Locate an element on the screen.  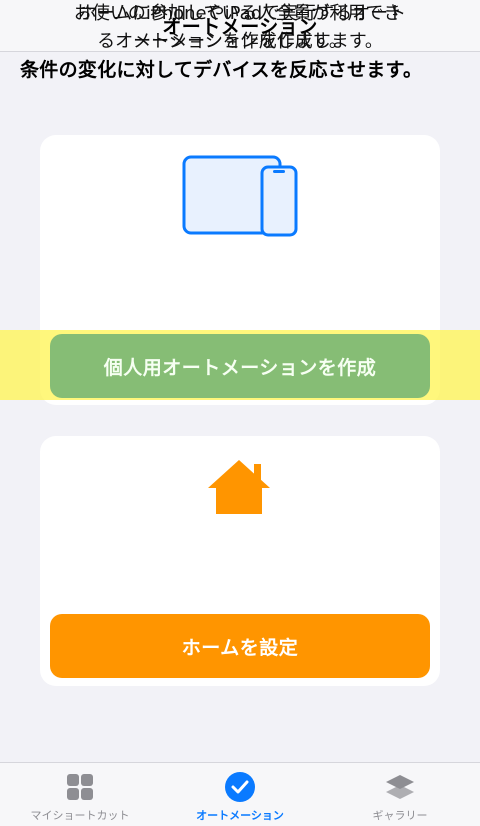
create-personal-automation-button: 個人用オートメーションを作成 is located at coordinates (240, 366).